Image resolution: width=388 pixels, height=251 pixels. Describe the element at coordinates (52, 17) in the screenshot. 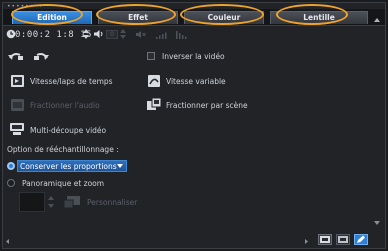

I see `tab-edition: Edition` at that location.